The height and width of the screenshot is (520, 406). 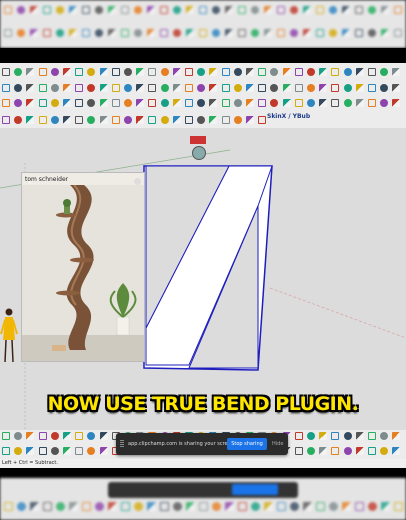 I want to click on reference-image: ‹ tom schneider, so click(x=83, y=267).